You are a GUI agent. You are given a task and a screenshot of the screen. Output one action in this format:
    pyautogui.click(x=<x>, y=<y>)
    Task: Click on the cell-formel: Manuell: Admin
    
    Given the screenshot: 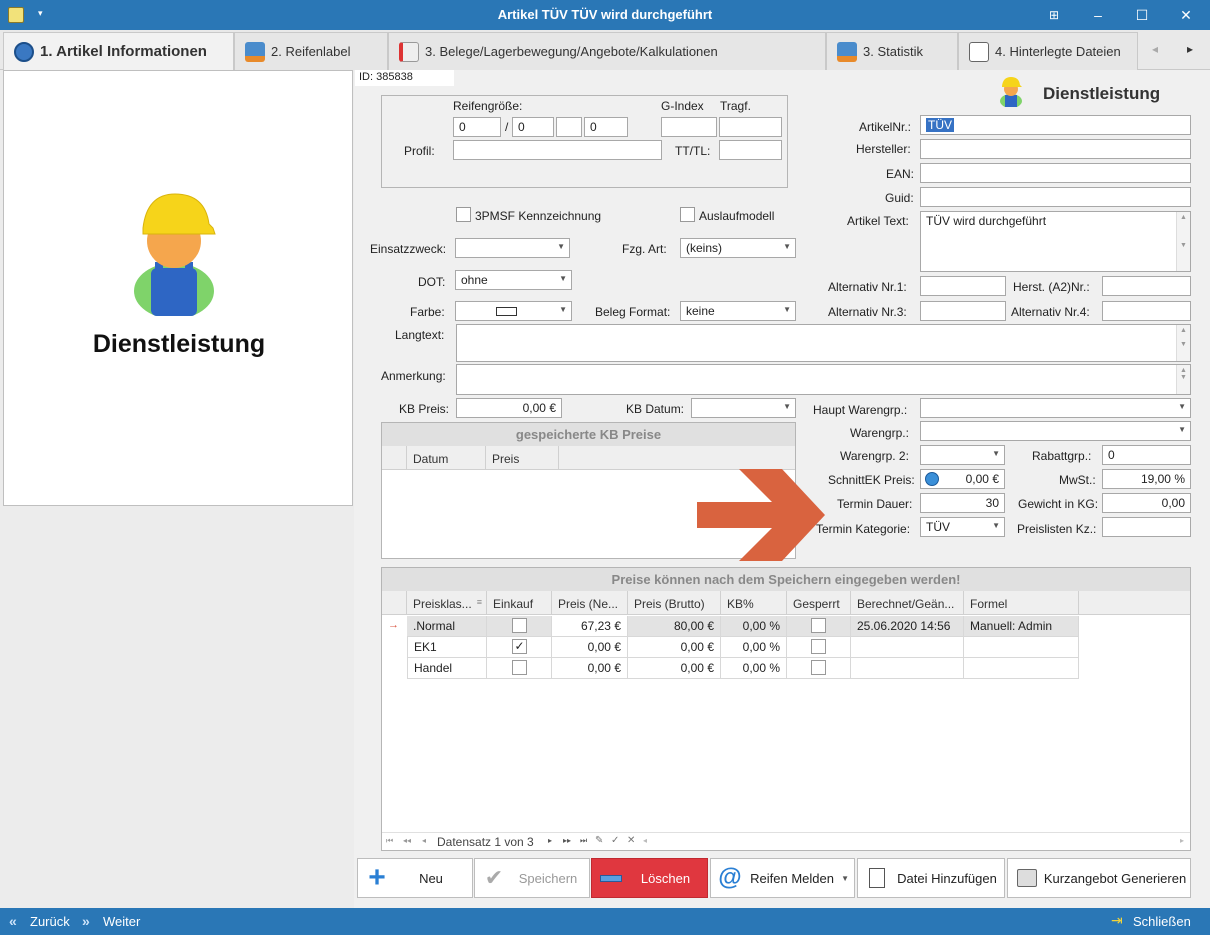 What is the action you would take?
    pyautogui.click(x=1021, y=626)
    